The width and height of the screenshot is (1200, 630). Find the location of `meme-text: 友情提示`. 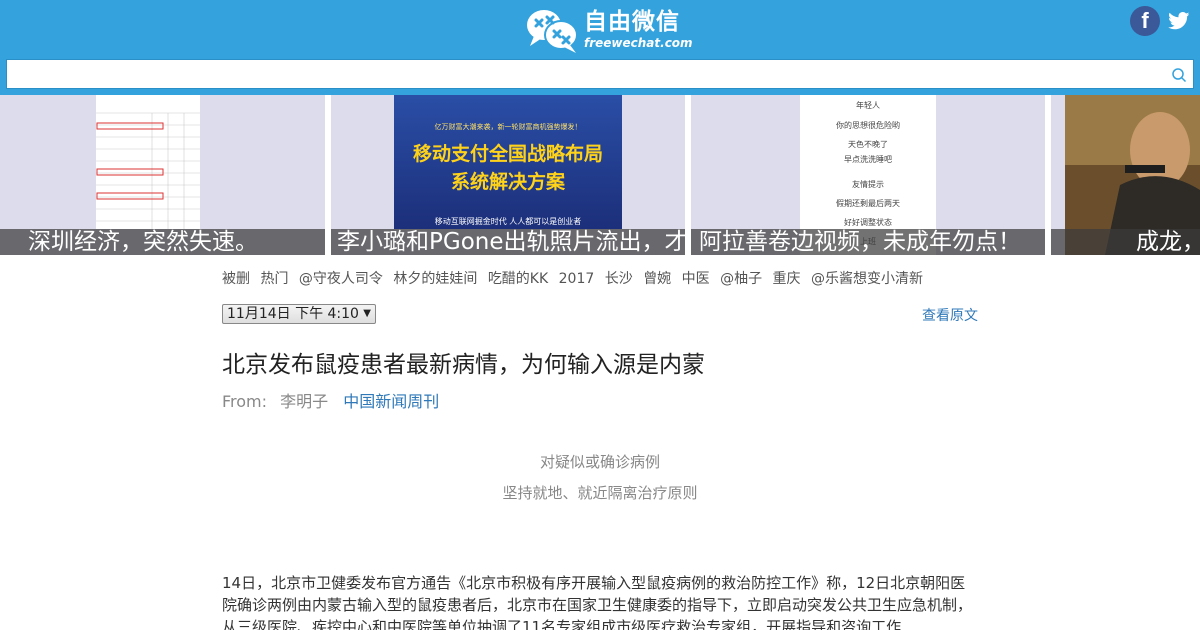

meme-text: 友情提示 is located at coordinates (868, 184).